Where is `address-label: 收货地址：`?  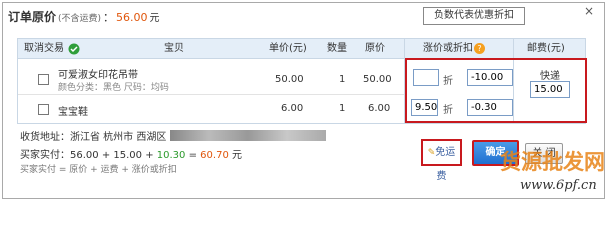 address-label: 收货地址： is located at coordinates (45, 137).